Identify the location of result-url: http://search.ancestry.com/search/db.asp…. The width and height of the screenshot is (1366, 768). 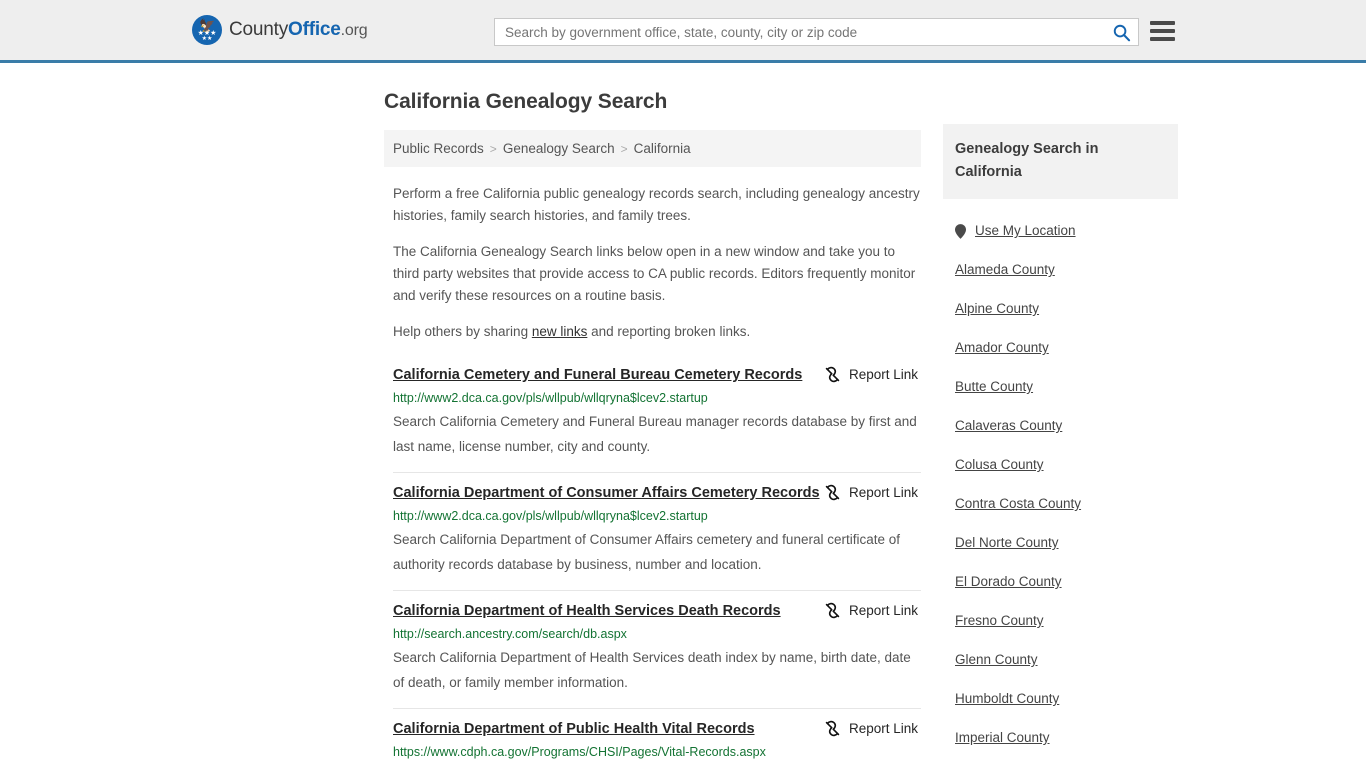
(657, 634).